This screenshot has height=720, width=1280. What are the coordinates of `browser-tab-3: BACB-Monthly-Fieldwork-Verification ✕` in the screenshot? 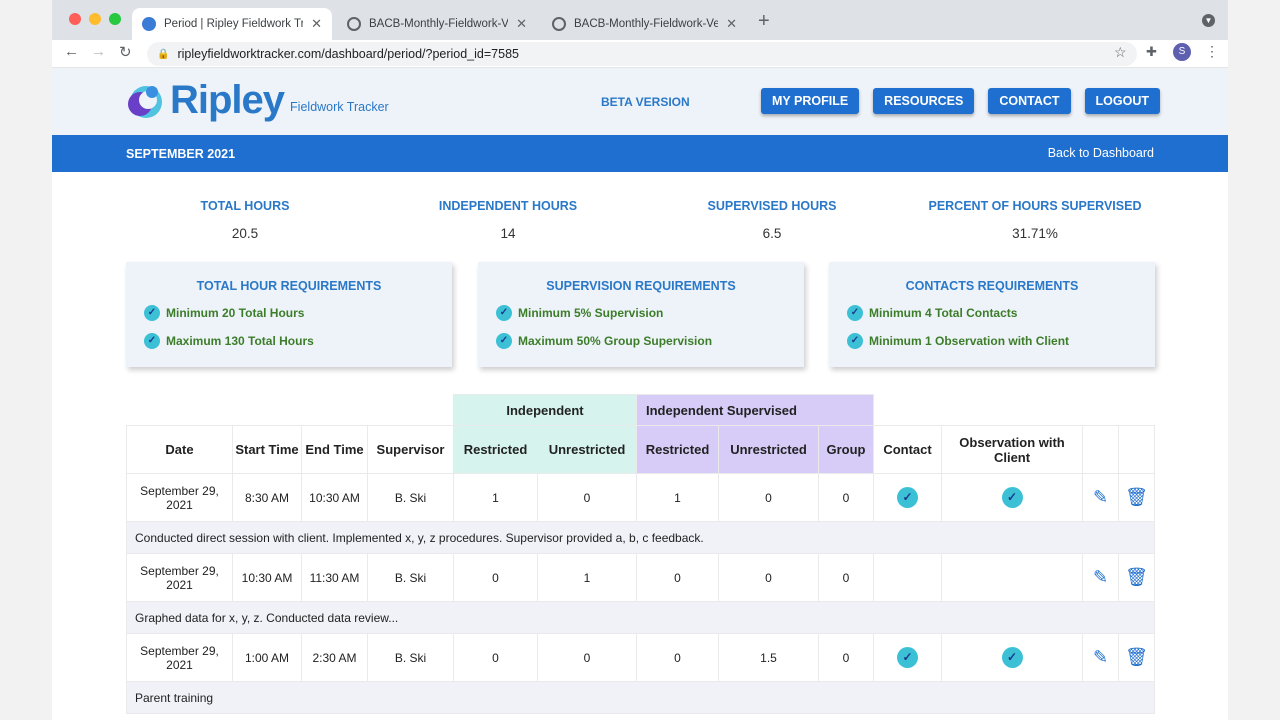 It's located at (644, 24).